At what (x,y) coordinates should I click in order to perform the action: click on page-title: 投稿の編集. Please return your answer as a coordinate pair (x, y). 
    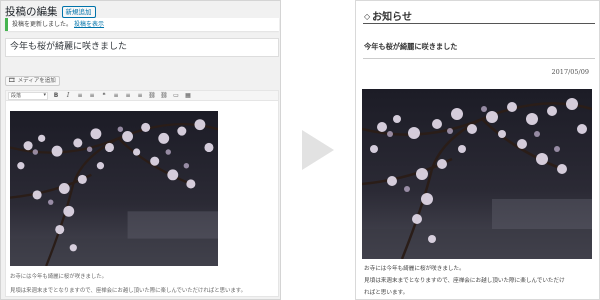
    Looking at the image, I should click on (31, 12).